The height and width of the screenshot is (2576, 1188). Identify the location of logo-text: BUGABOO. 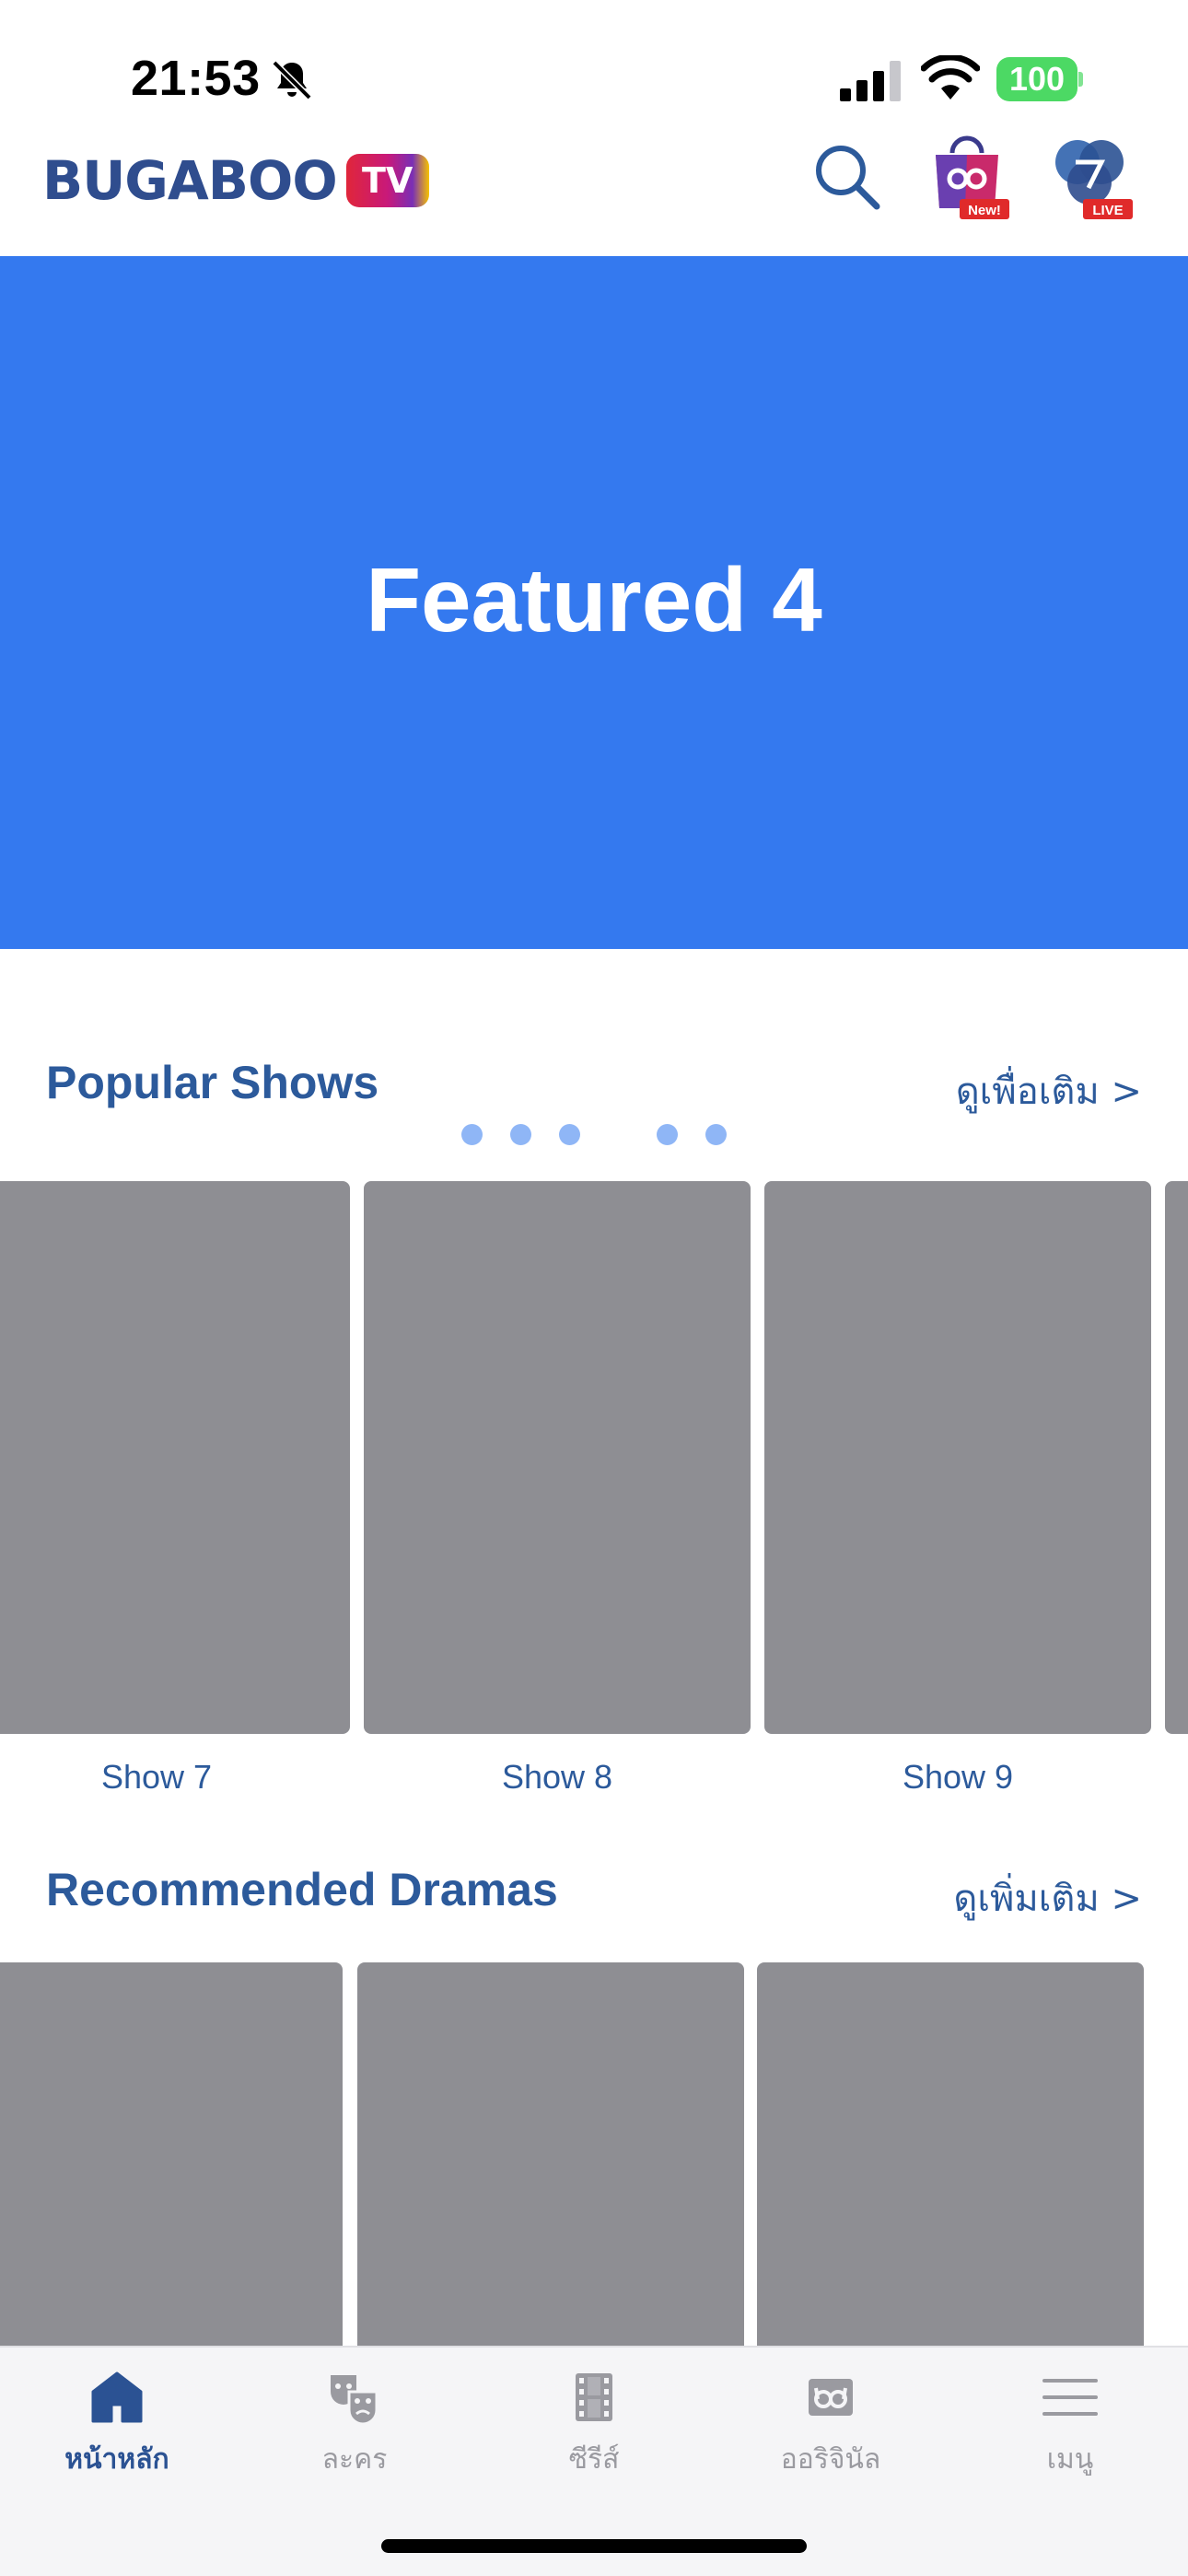
(190, 180).